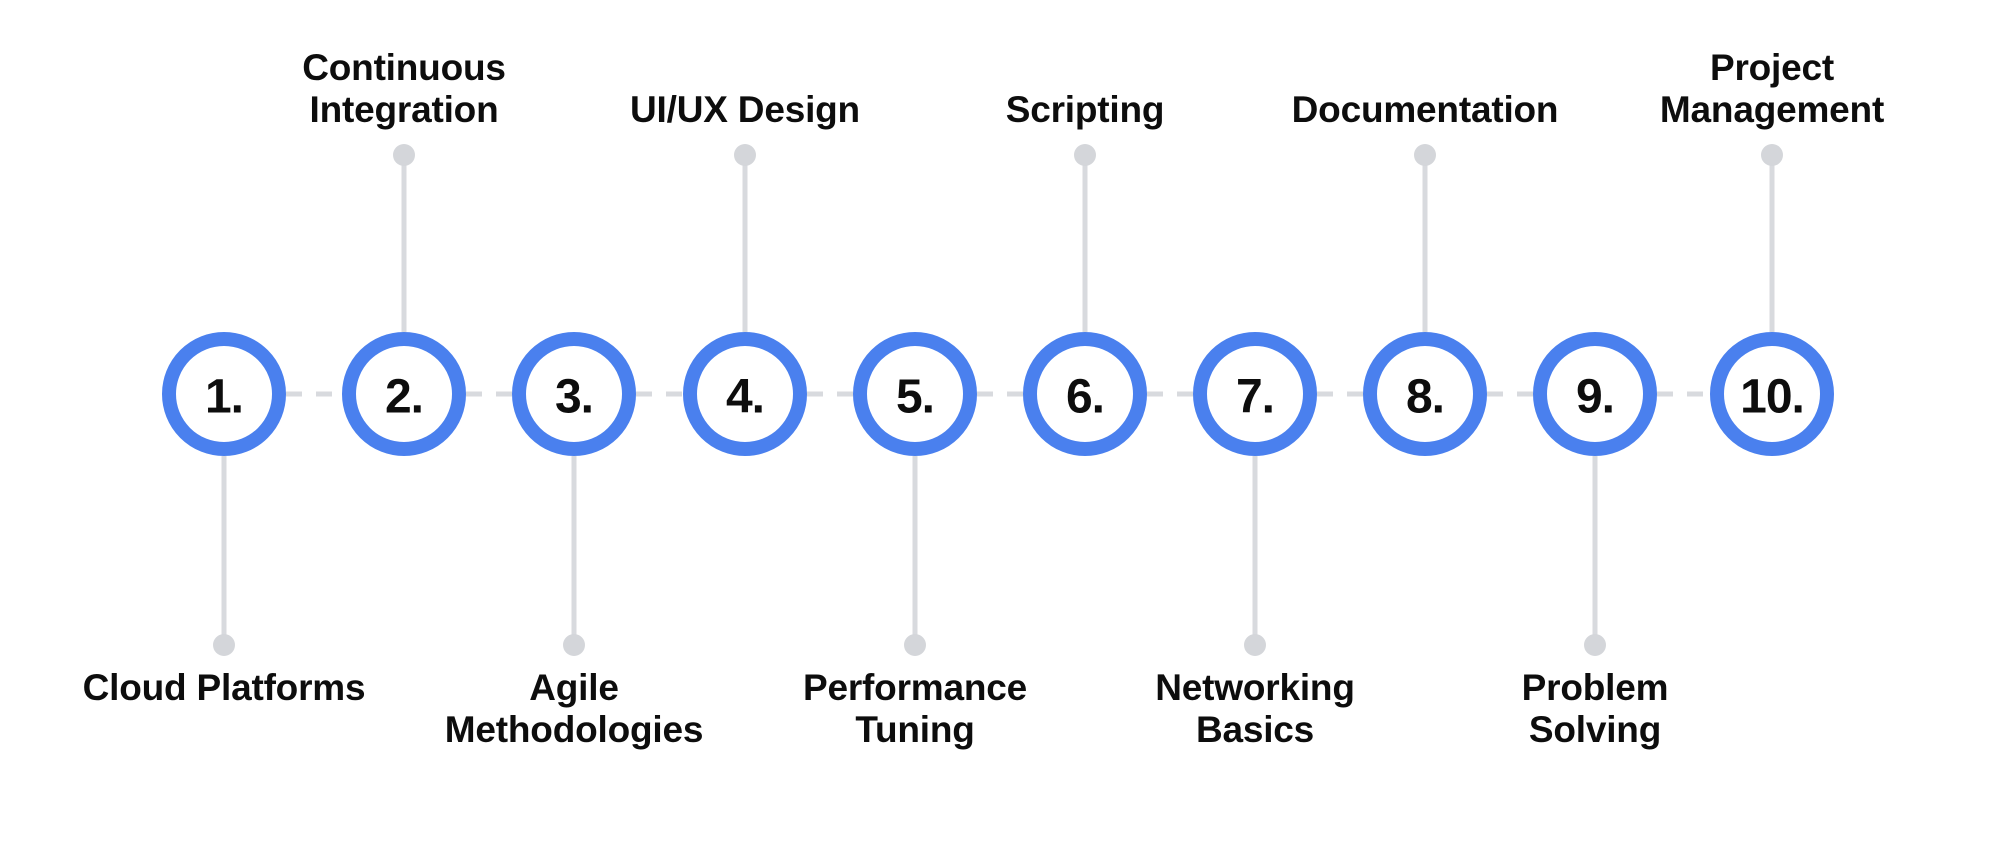  Describe the element at coordinates (1425, 109) in the screenshot. I see `step-label-8: Documentation` at that location.